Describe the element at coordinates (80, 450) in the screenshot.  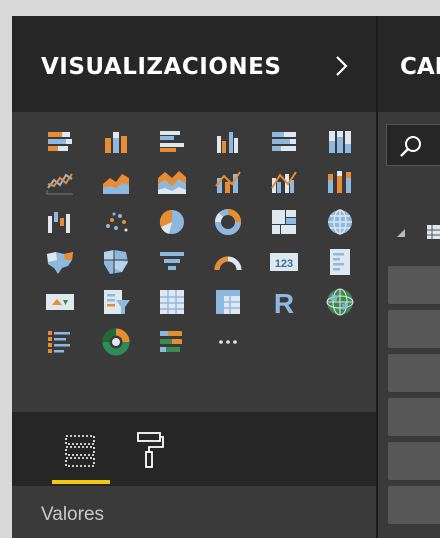
I see `fields-tab-icon` at that location.